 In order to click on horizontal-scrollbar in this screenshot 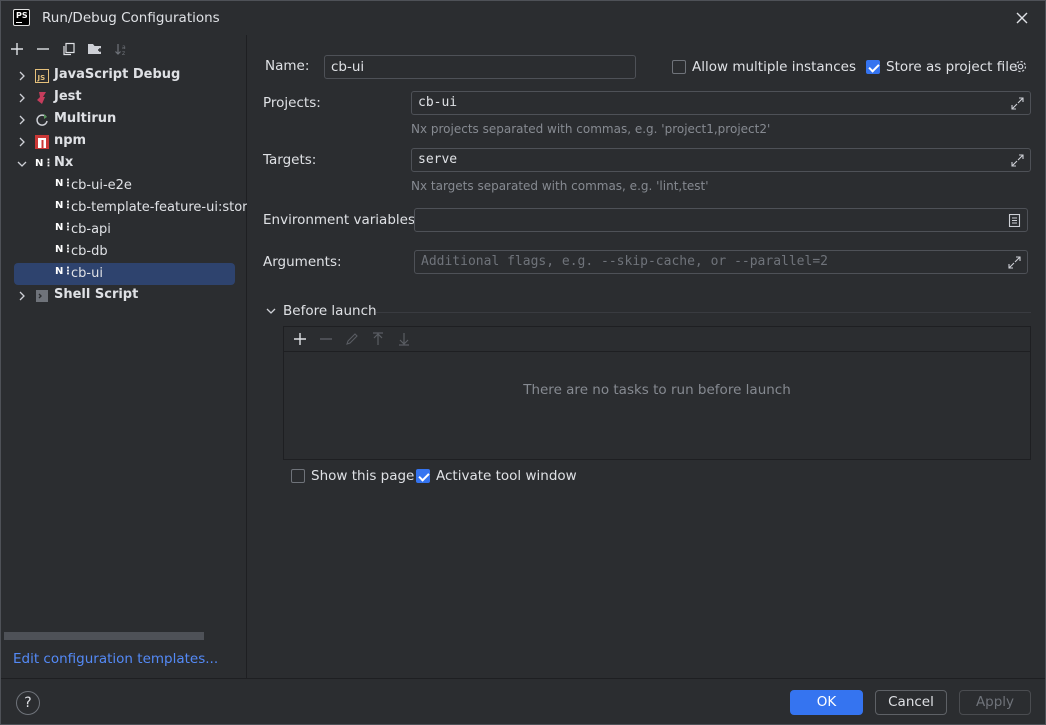, I will do `click(104, 636)`.